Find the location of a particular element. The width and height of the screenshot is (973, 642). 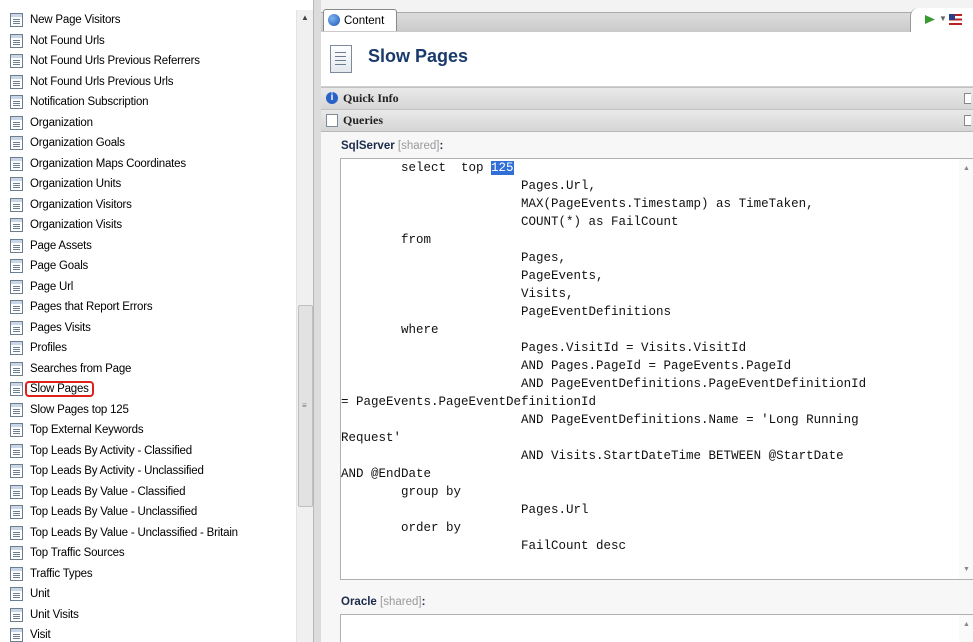

oracle-editor-scrollbar: ▲ is located at coordinates (966, 628).